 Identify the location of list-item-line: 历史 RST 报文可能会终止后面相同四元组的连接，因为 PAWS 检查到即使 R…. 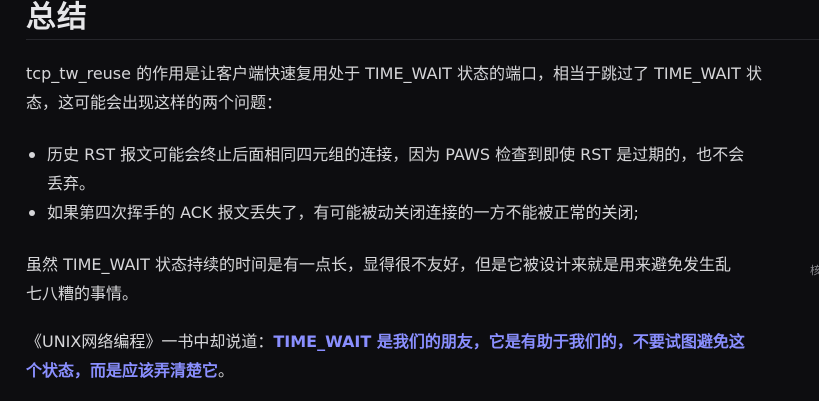
(396, 154).